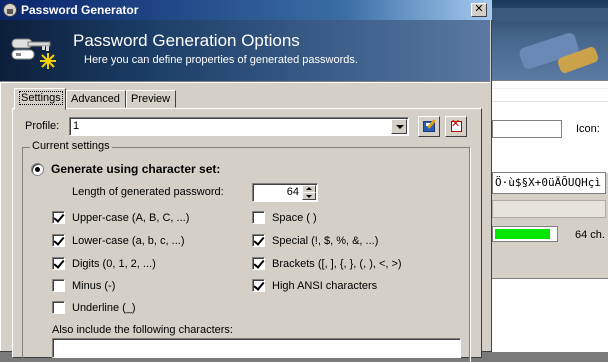 This screenshot has height=362, width=608. Describe the element at coordinates (93, 286) in the screenshot. I see `minus-label: Minus (-)` at that location.